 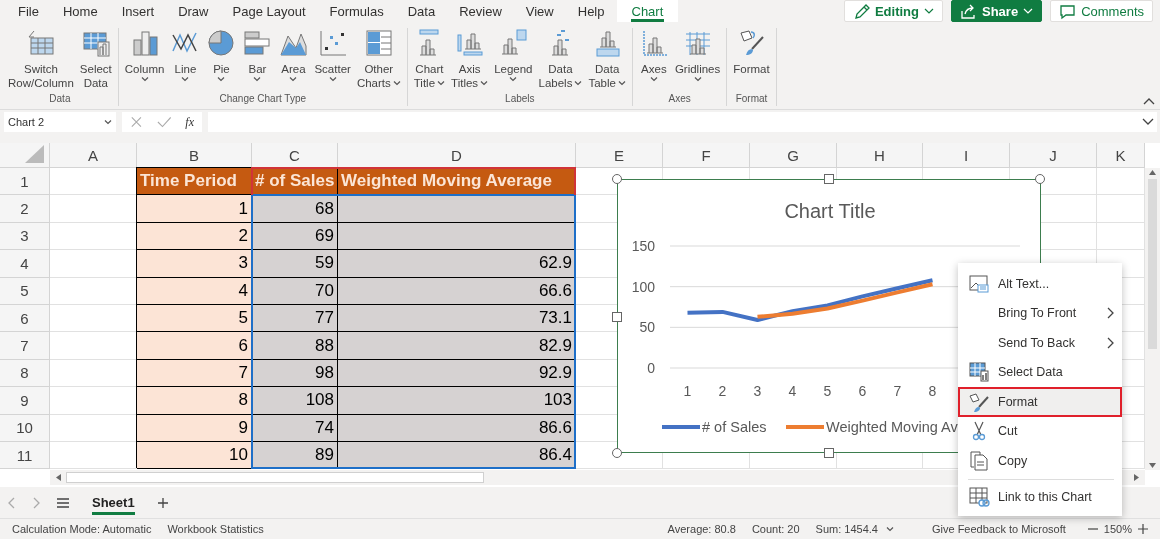 What do you see at coordinates (295, 264) in the screenshot?
I see `table-cell: 59` at bounding box center [295, 264].